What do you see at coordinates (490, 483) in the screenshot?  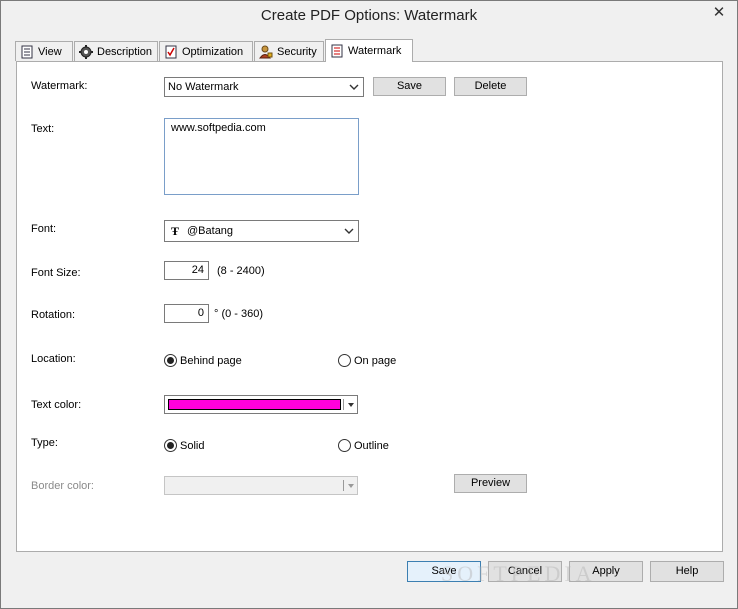 I see `preview-button: Preview` at bounding box center [490, 483].